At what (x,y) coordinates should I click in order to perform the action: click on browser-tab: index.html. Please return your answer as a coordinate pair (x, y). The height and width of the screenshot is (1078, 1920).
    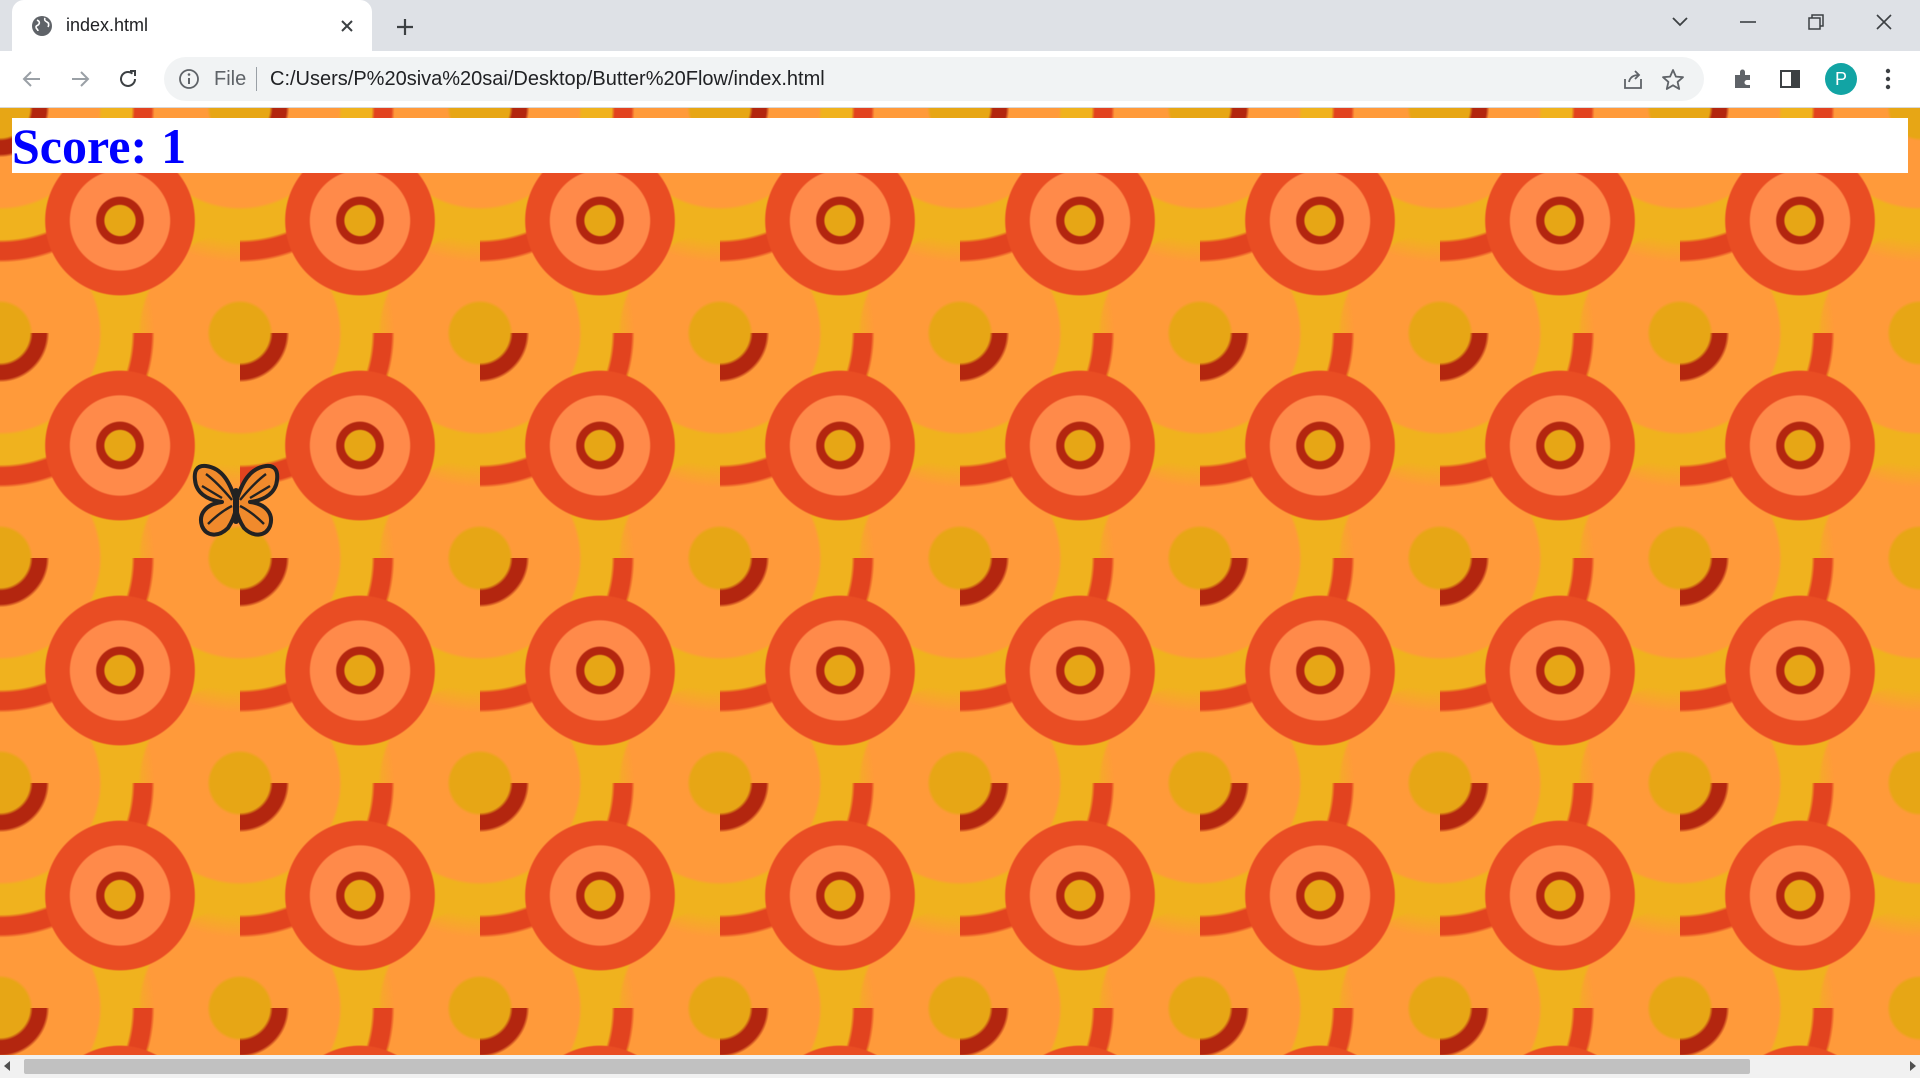
    Looking at the image, I should click on (192, 25).